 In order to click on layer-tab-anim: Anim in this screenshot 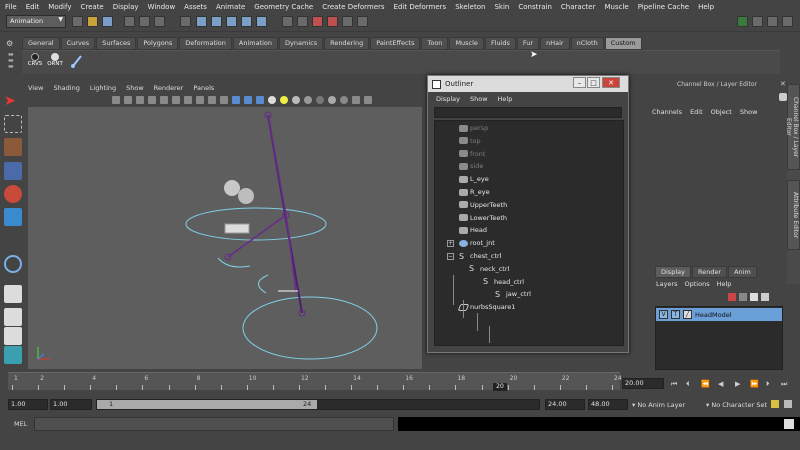, I will do `click(742, 272)`.